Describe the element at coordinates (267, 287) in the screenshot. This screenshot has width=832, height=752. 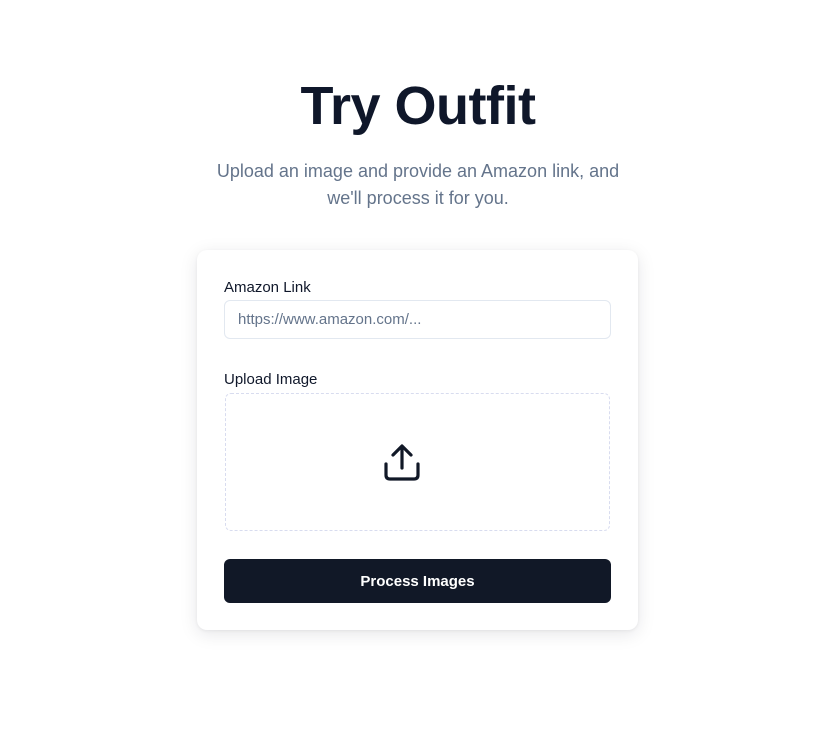
I see `amazon-link-label: Amazon Link` at that location.